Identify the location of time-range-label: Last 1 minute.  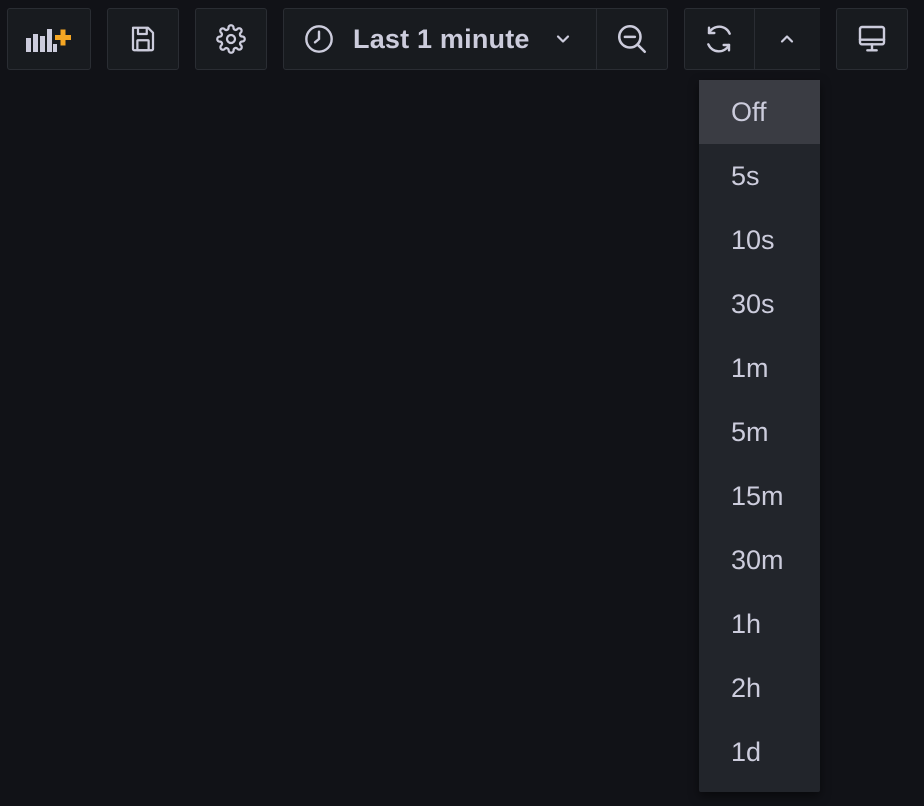
(441, 38).